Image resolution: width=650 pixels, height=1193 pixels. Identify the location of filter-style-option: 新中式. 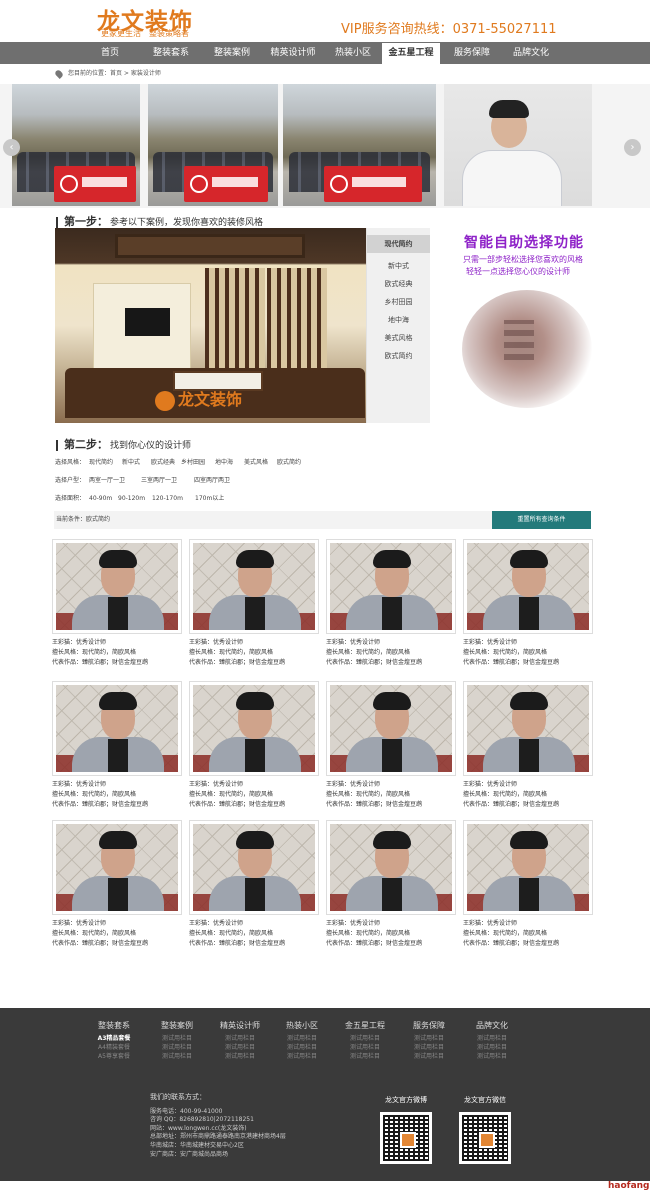
(131, 463).